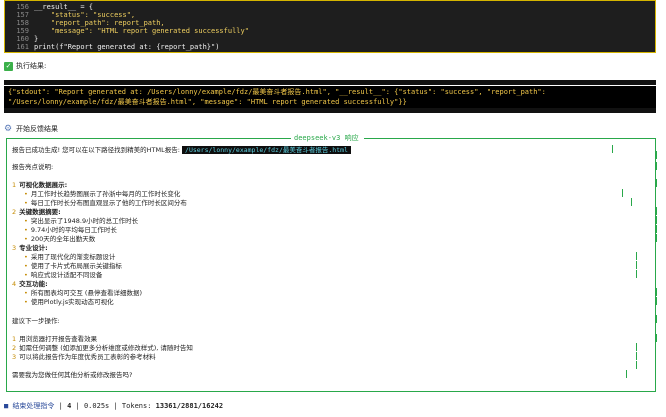 This screenshot has width=666, height=417. What do you see at coordinates (25, 66) in the screenshot?
I see `exec-result-header: ✓ 执行结果:` at bounding box center [25, 66].